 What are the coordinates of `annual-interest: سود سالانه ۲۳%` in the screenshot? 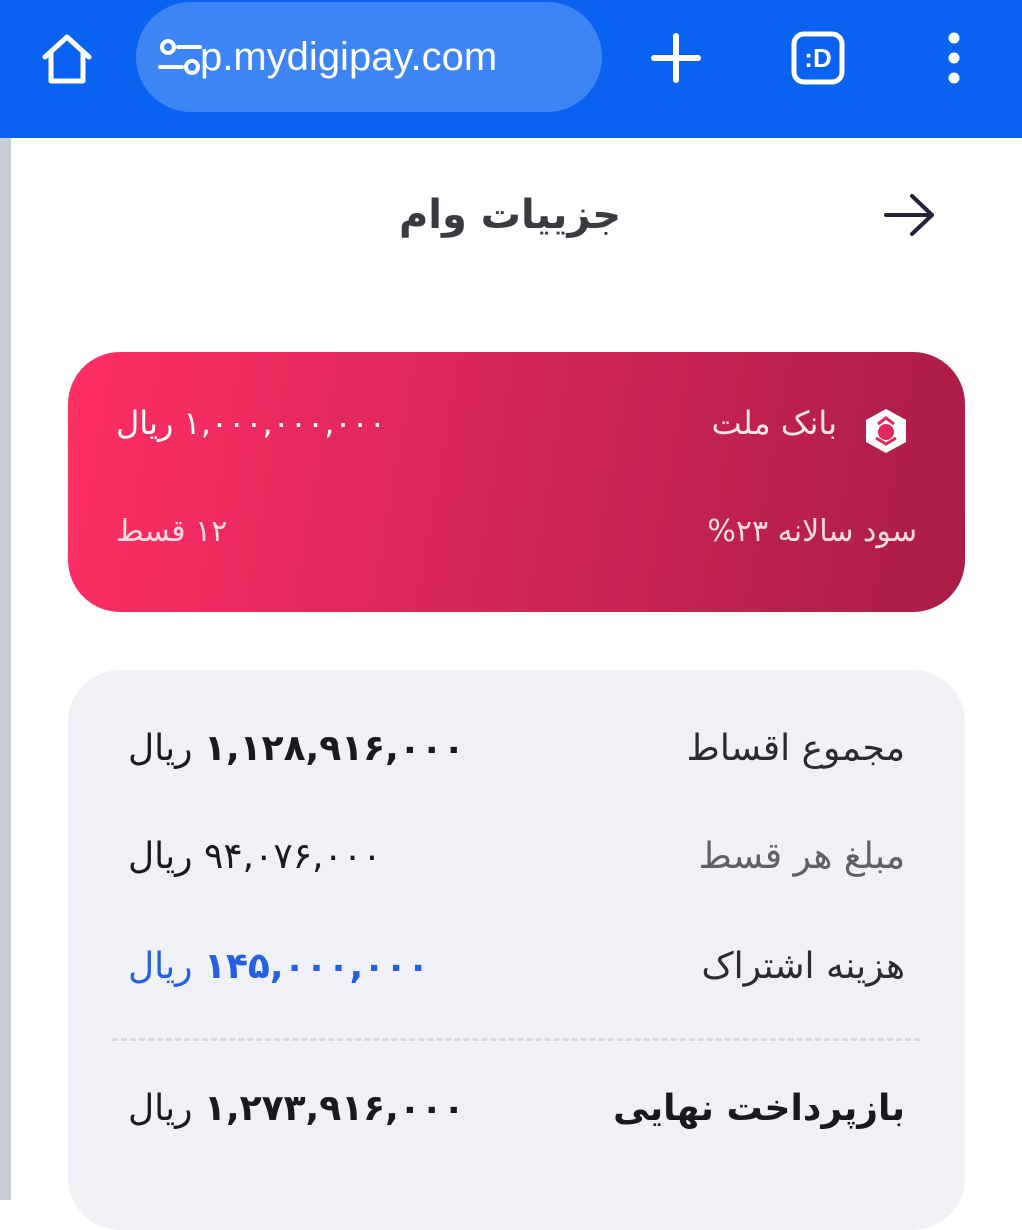 It's located at (812, 531).